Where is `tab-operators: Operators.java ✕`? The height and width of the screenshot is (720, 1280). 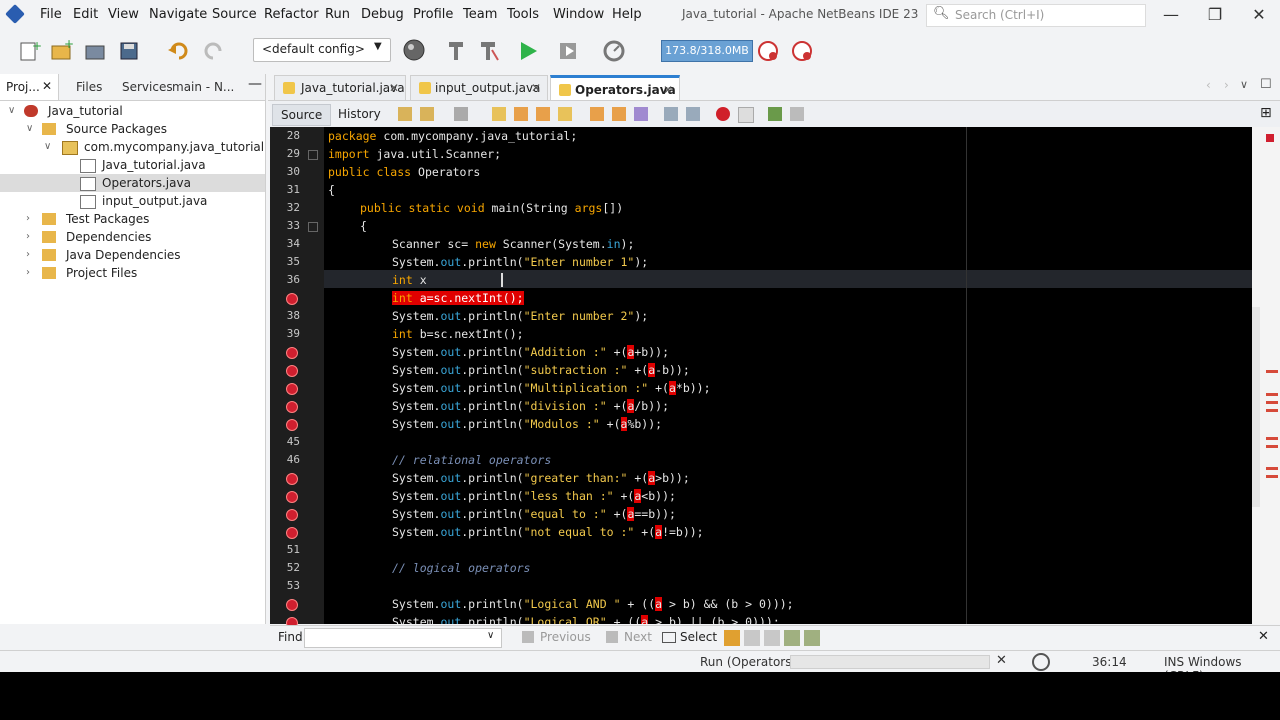 tab-operators: Operators.java ✕ is located at coordinates (615, 87).